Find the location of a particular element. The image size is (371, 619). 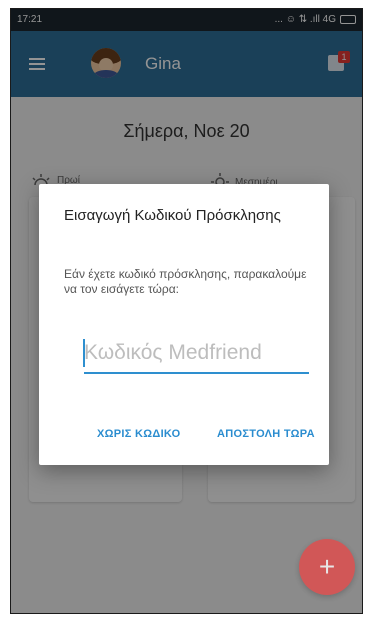

invite-code-input is located at coordinates (196, 354).